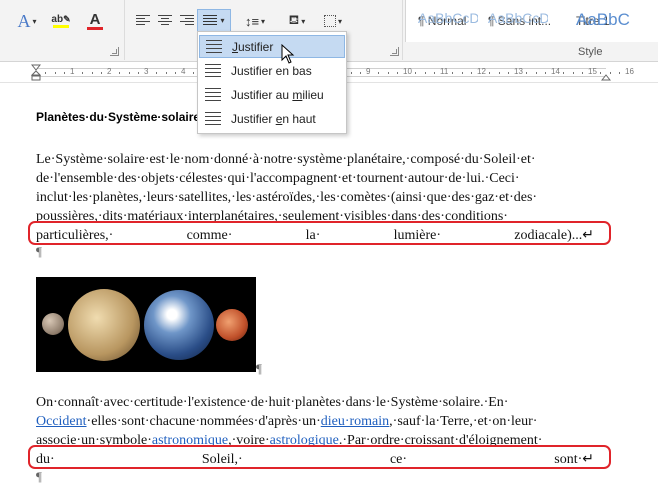 This screenshot has width=658, height=492. What do you see at coordinates (590, 52) in the screenshot?
I see `style-group-label: Style` at bounding box center [590, 52].